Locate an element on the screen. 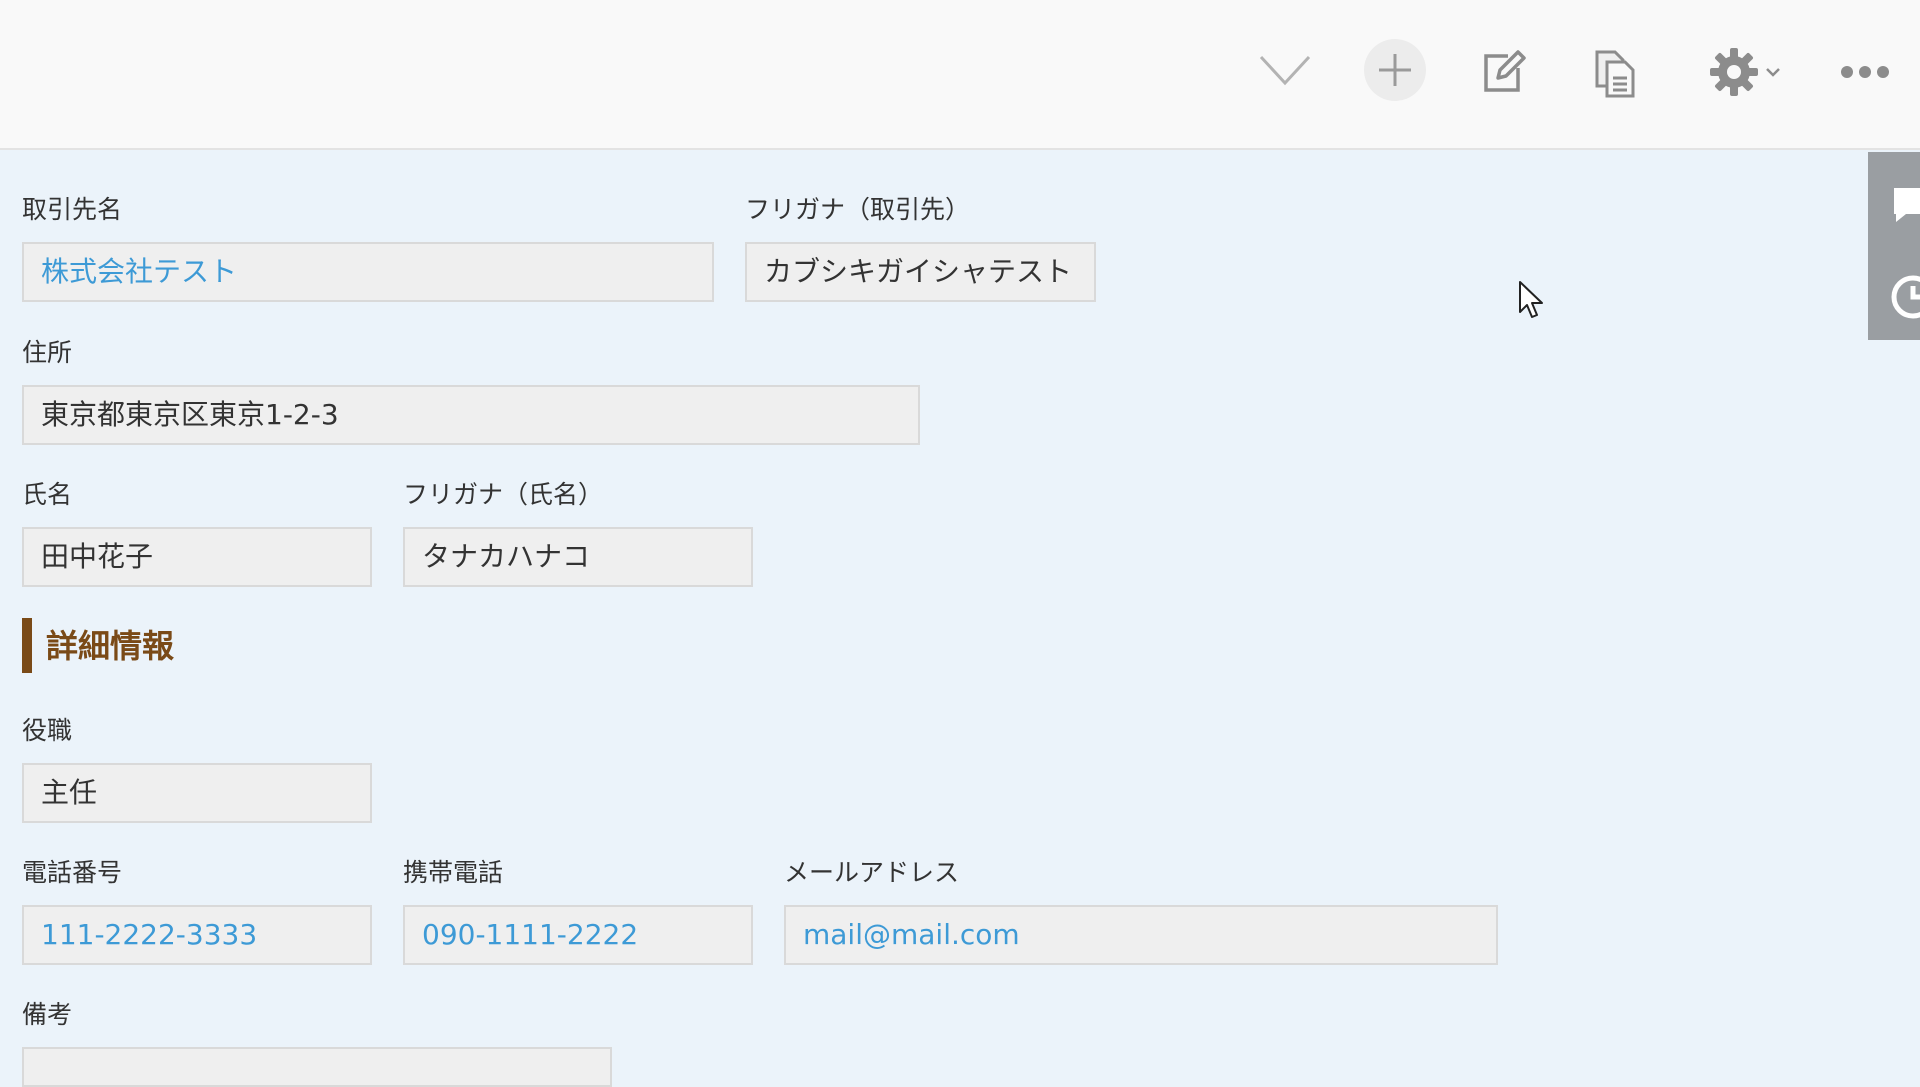 This screenshot has height=1087, width=1920. more-icon is located at coordinates (1865, 72).